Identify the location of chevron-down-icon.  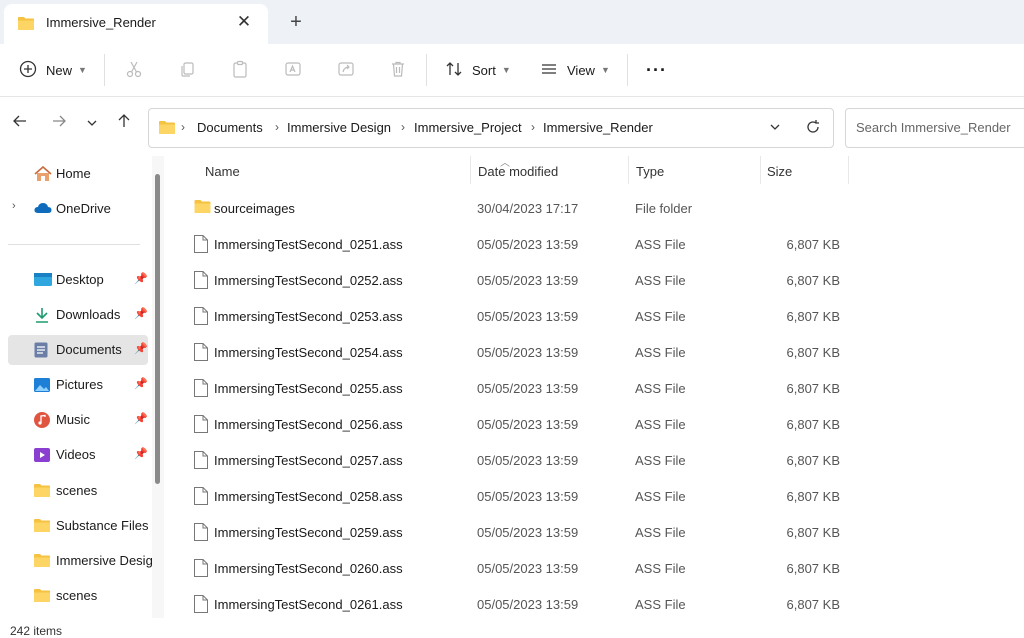
(775, 127).